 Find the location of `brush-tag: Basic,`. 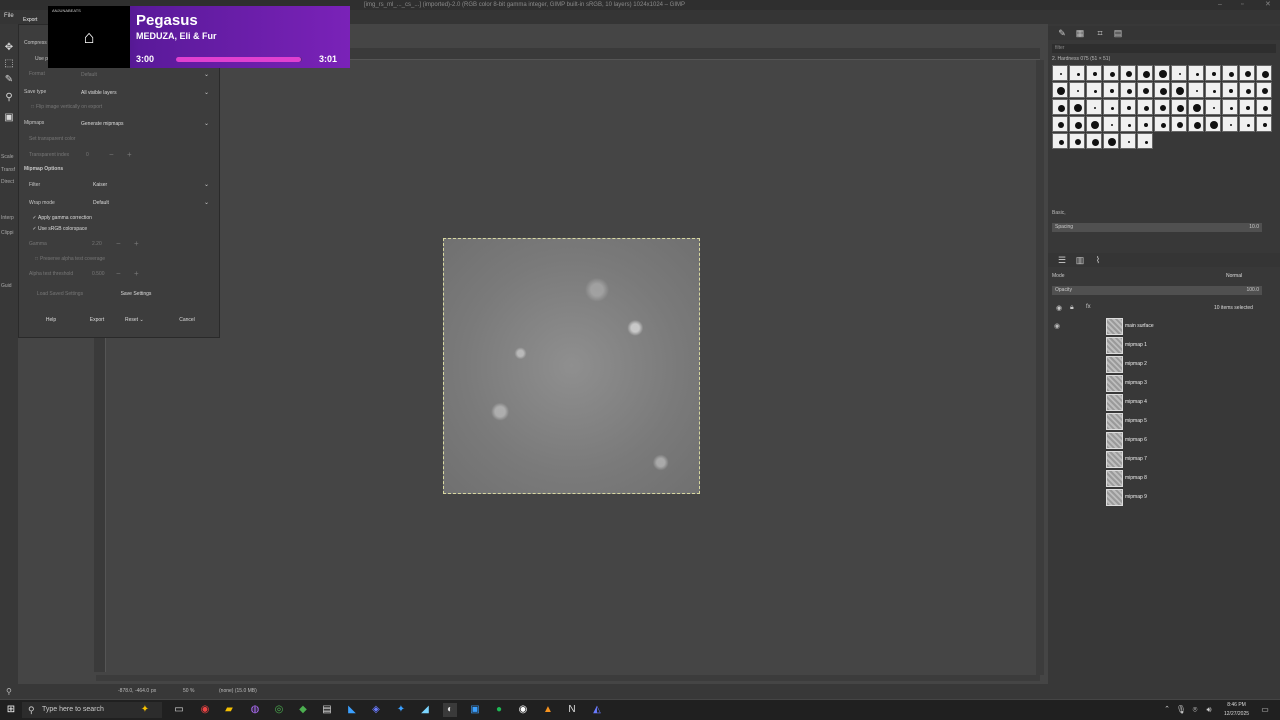

brush-tag: Basic, is located at coordinates (1059, 213).